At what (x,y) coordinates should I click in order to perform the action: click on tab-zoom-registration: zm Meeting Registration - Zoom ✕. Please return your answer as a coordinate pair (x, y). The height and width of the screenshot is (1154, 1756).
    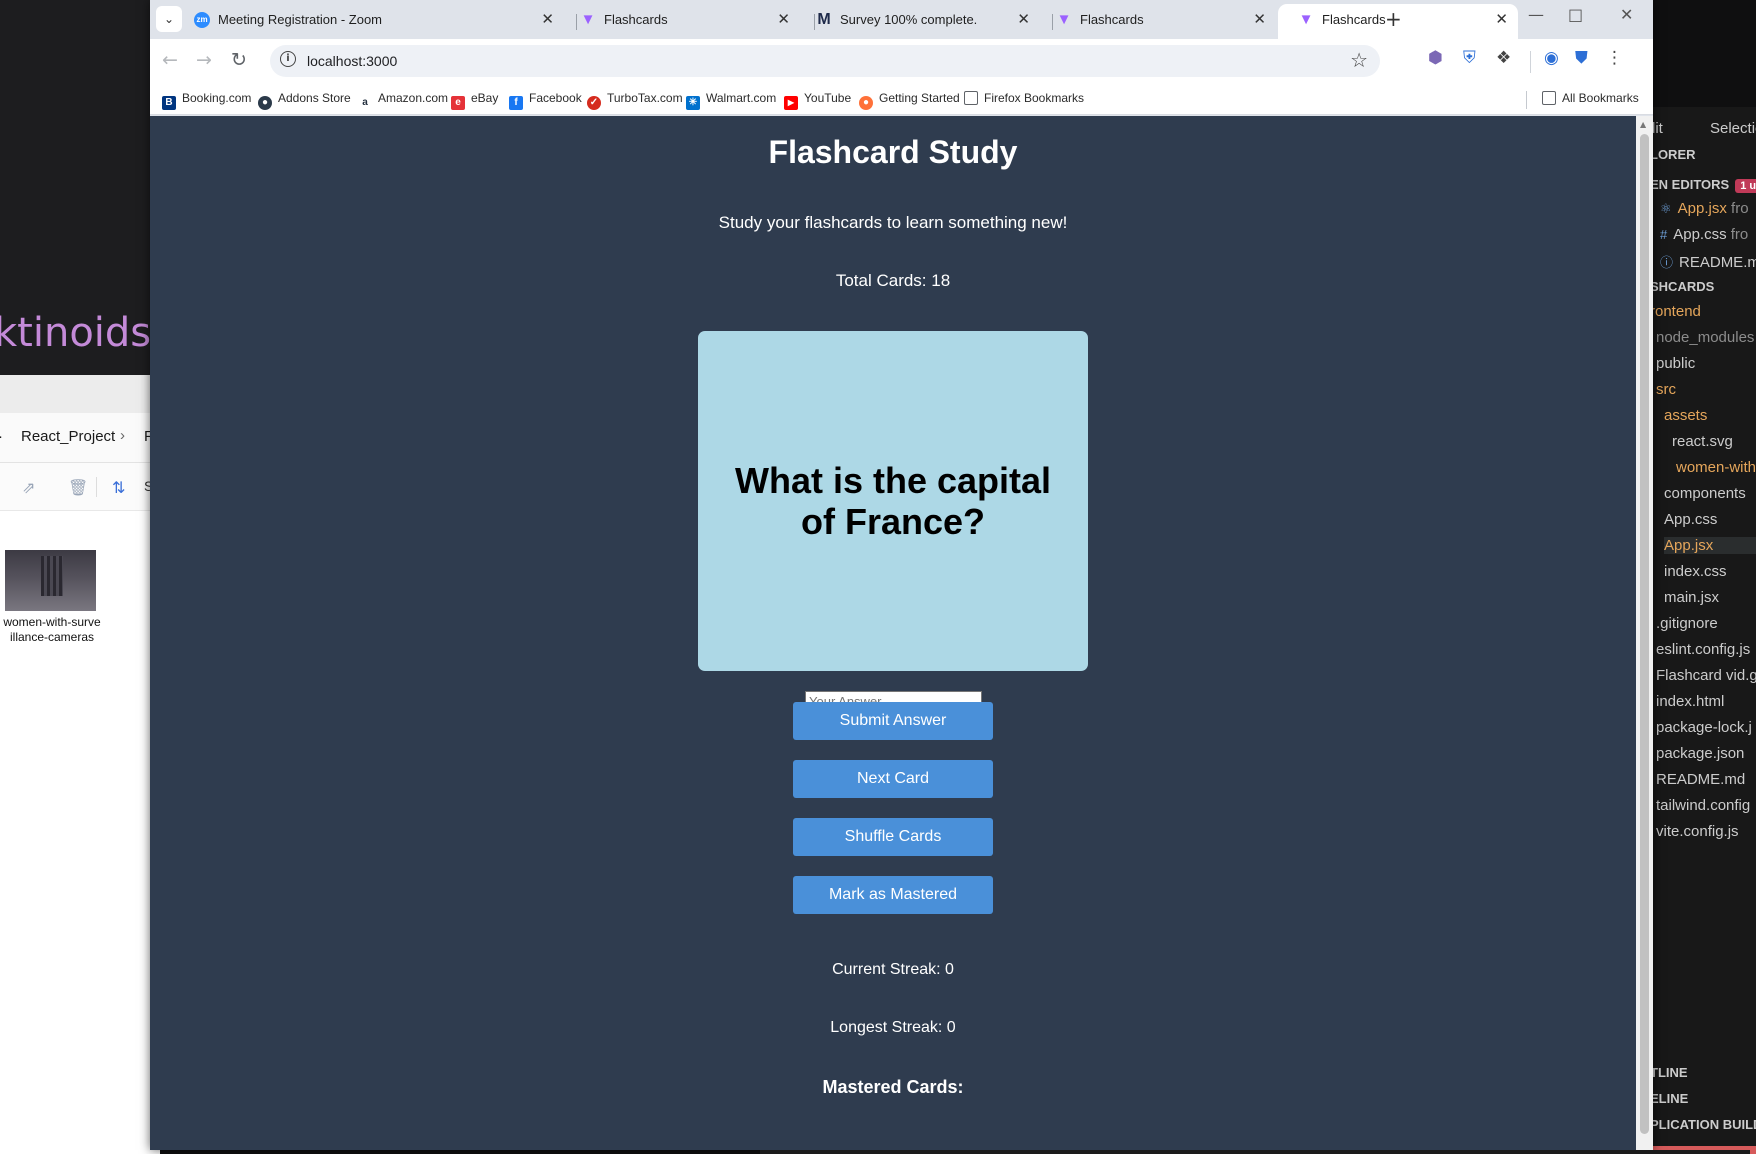
    Looking at the image, I should click on (369, 21).